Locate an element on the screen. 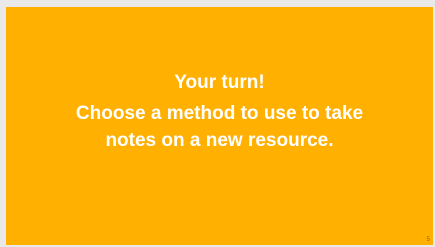 This screenshot has width=435, height=247. slide-title: Your turn! is located at coordinates (219, 82).